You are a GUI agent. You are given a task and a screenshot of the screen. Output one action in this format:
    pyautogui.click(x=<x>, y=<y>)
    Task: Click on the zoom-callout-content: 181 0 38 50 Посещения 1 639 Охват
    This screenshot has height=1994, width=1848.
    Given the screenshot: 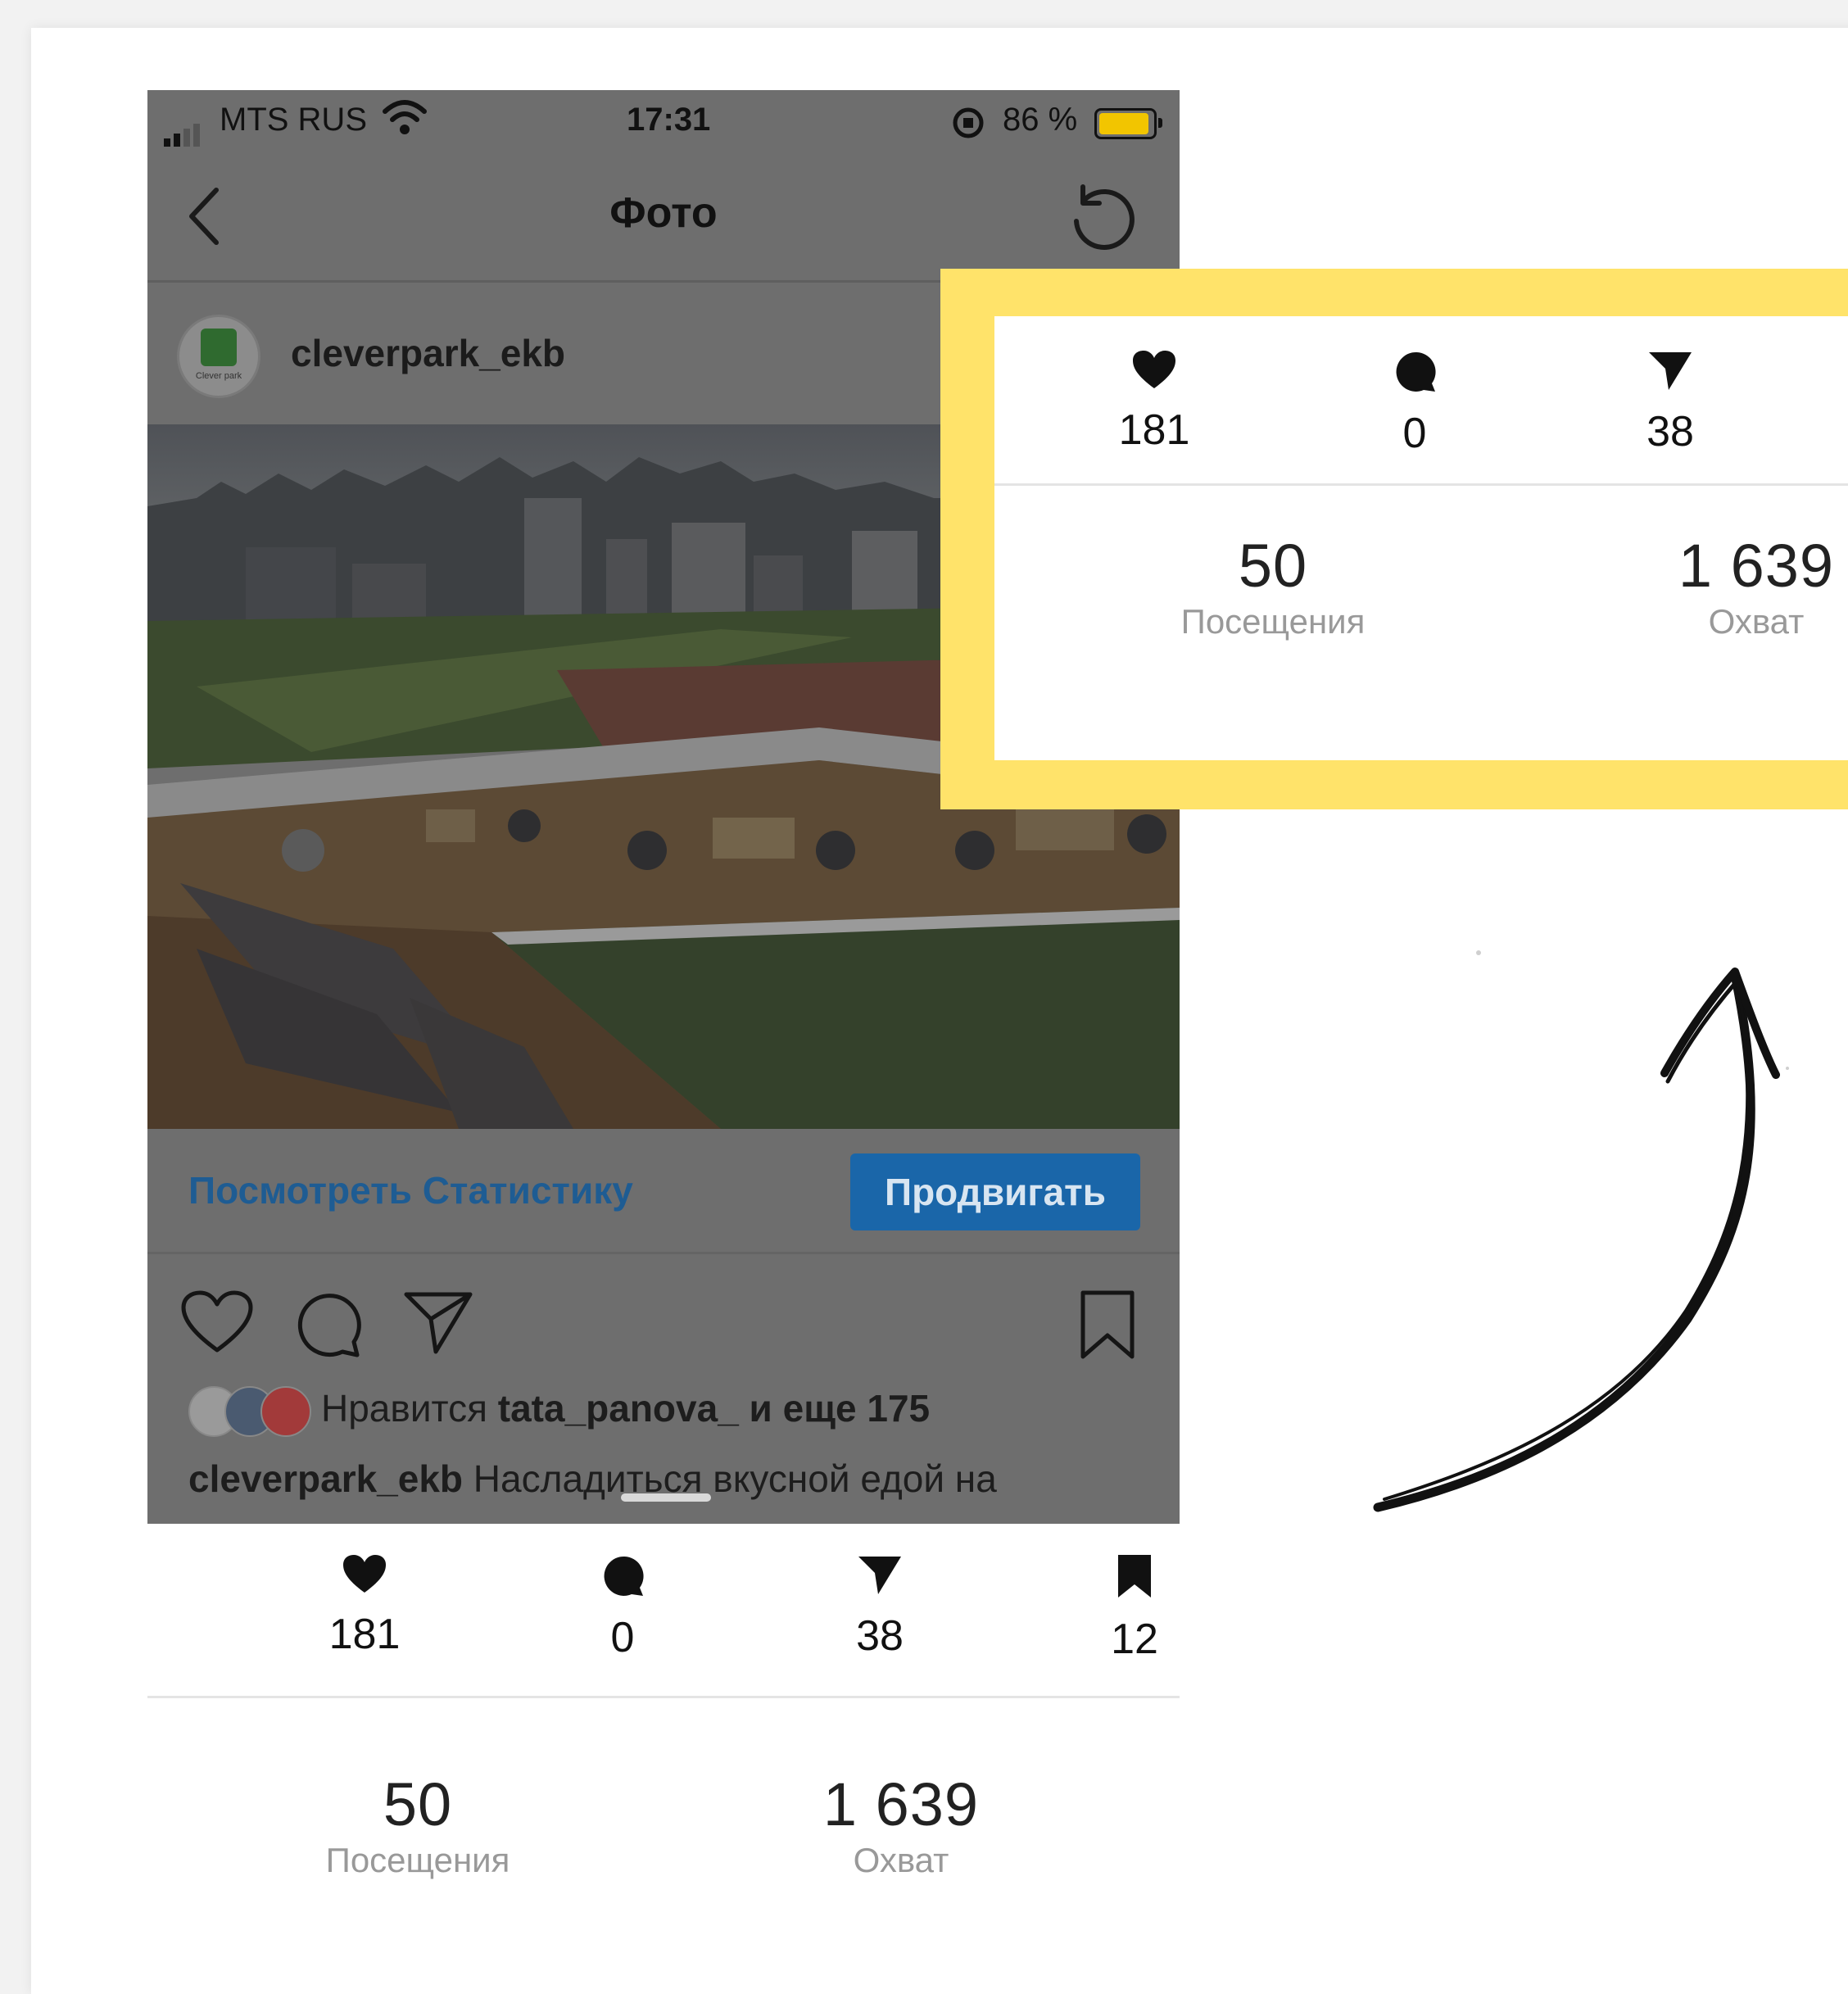 What is the action you would take?
    pyautogui.click(x=1421, y=538)
    